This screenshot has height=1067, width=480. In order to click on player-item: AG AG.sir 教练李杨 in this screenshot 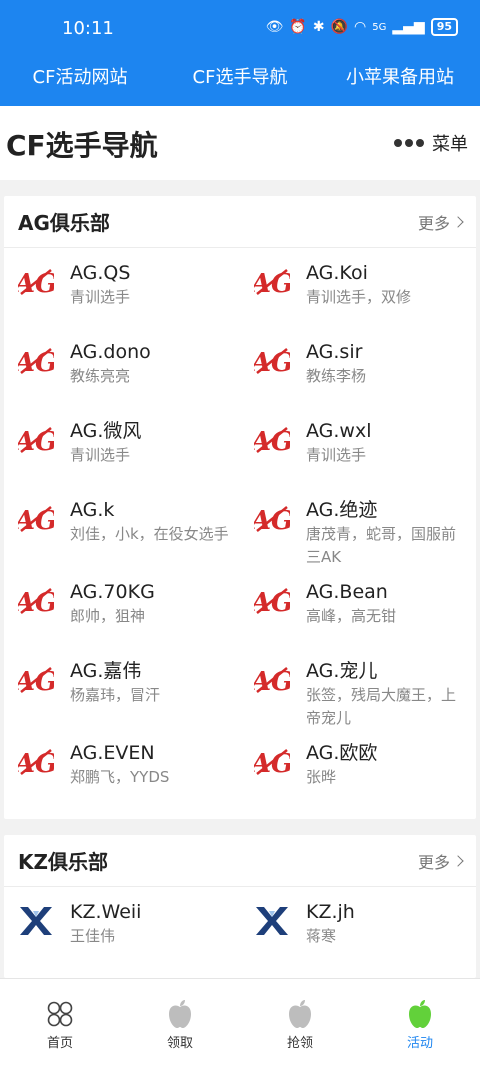, I will do `click(358, 378)`.